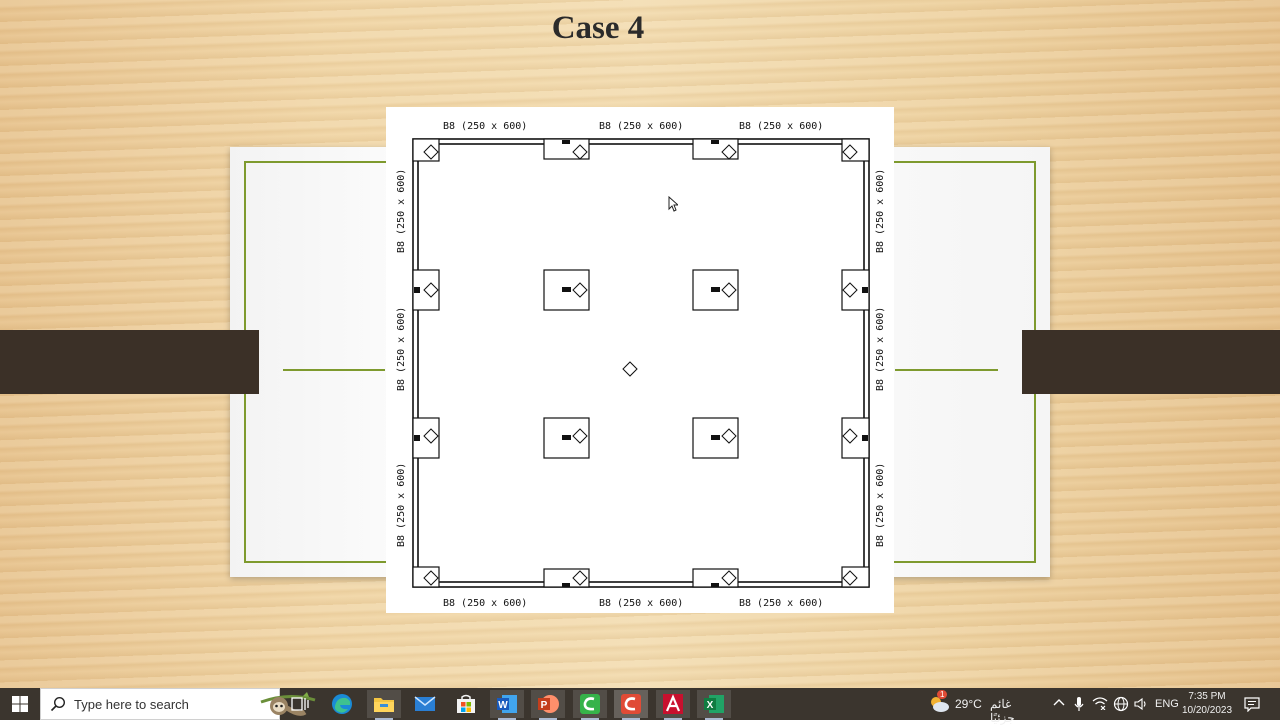 The width and height of the screenshot is (1280, 725). I want to click on start-button, so click(20, 704).